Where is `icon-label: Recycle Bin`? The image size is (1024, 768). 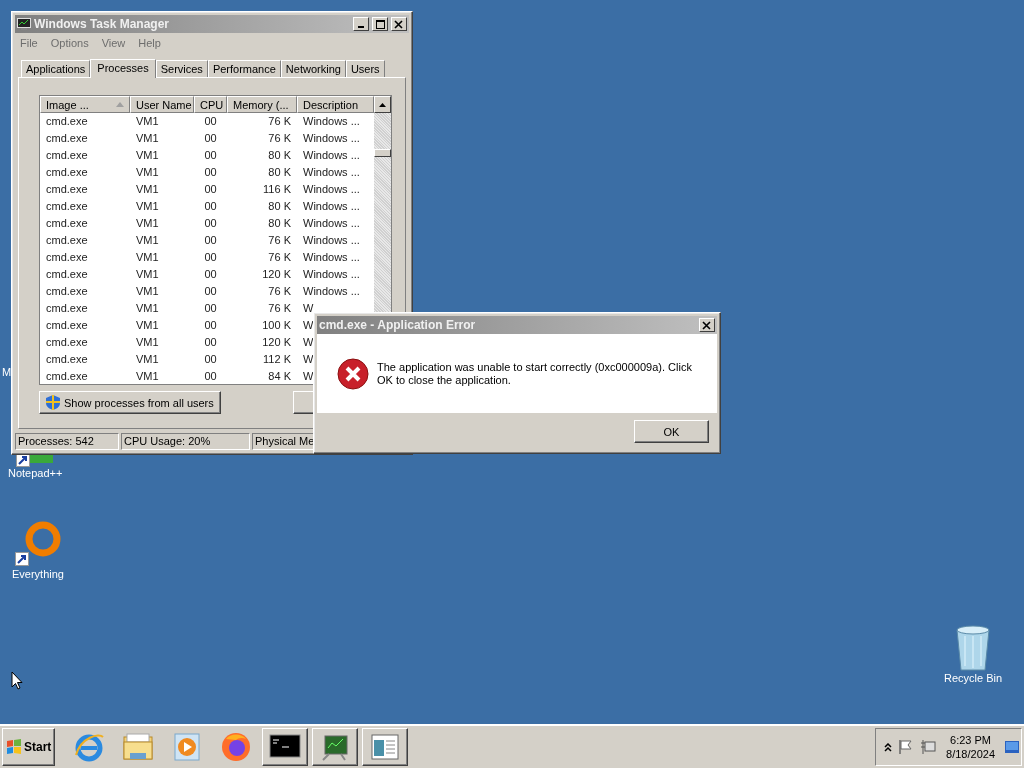
icon-label: Recycle Bin is located at coordinates (973, 678).